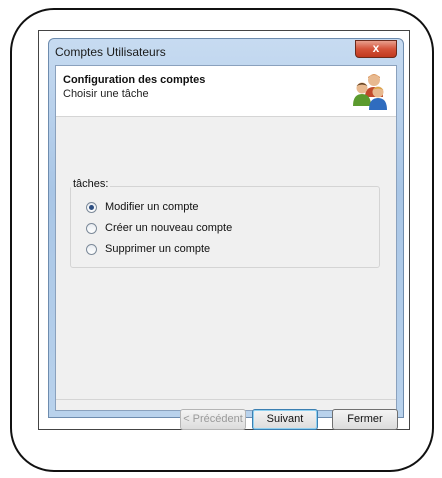 The height and width of the screenshot is (478, 442). What do you see at coordinates (134, 80) in the screenshot?
I see `header-title: Configuration des comptes` at bounding box center [134, 80].